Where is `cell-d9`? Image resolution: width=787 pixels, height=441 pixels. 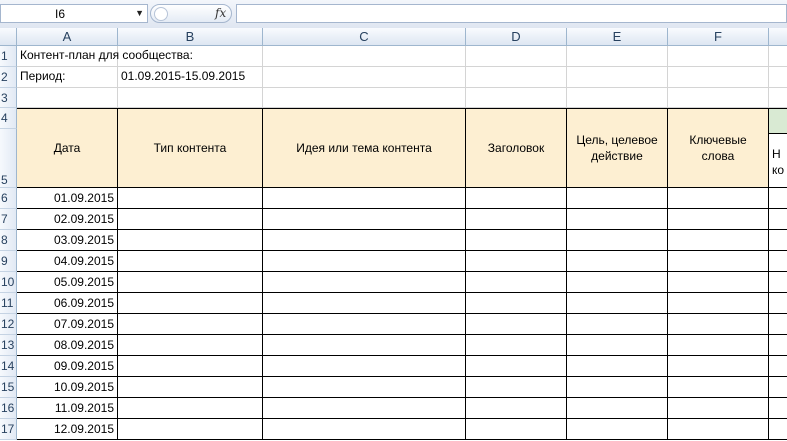
cell-d9 is located at coordinates (516, 261).